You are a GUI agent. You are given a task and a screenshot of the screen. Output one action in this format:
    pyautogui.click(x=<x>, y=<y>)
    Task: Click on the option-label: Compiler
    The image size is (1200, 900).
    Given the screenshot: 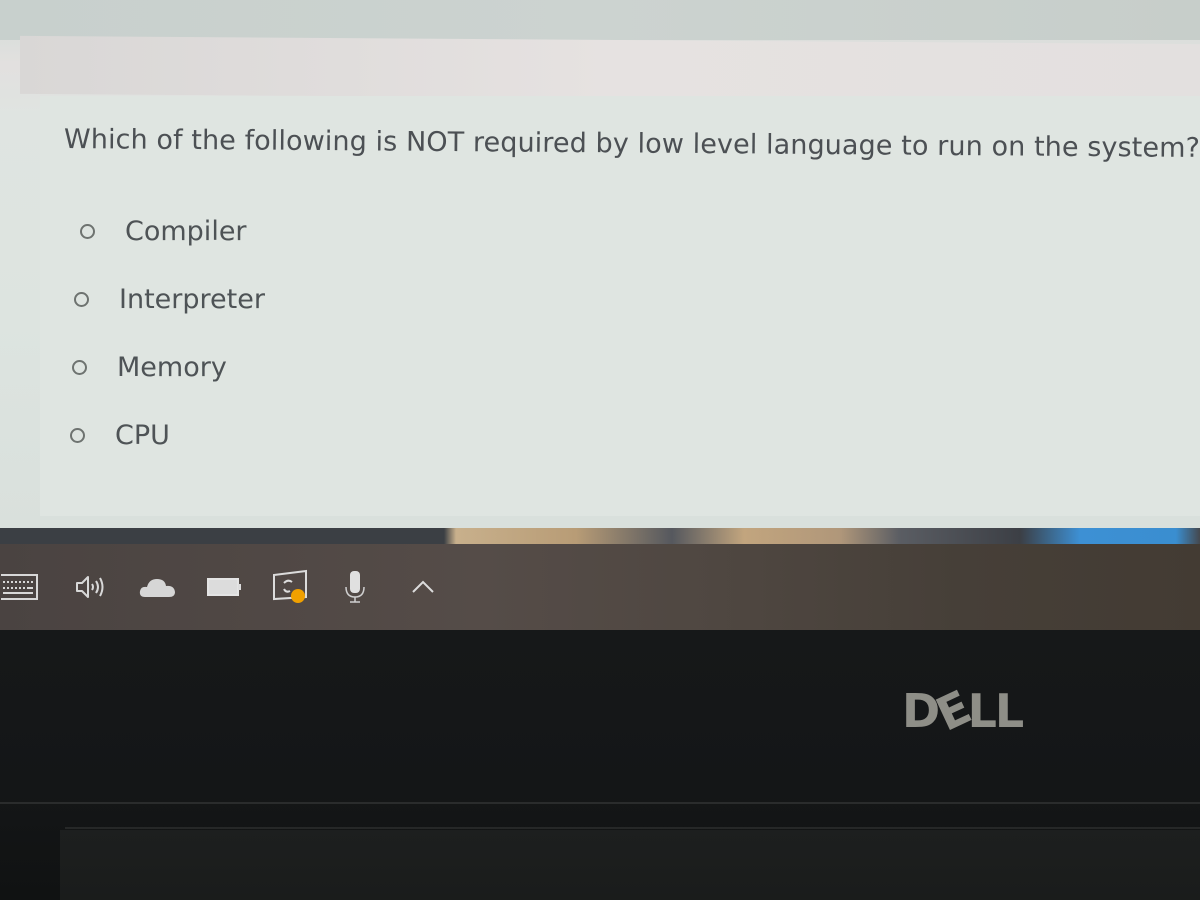 What is the action you would take?
    pyautogui.click(x=186, y=231)
    